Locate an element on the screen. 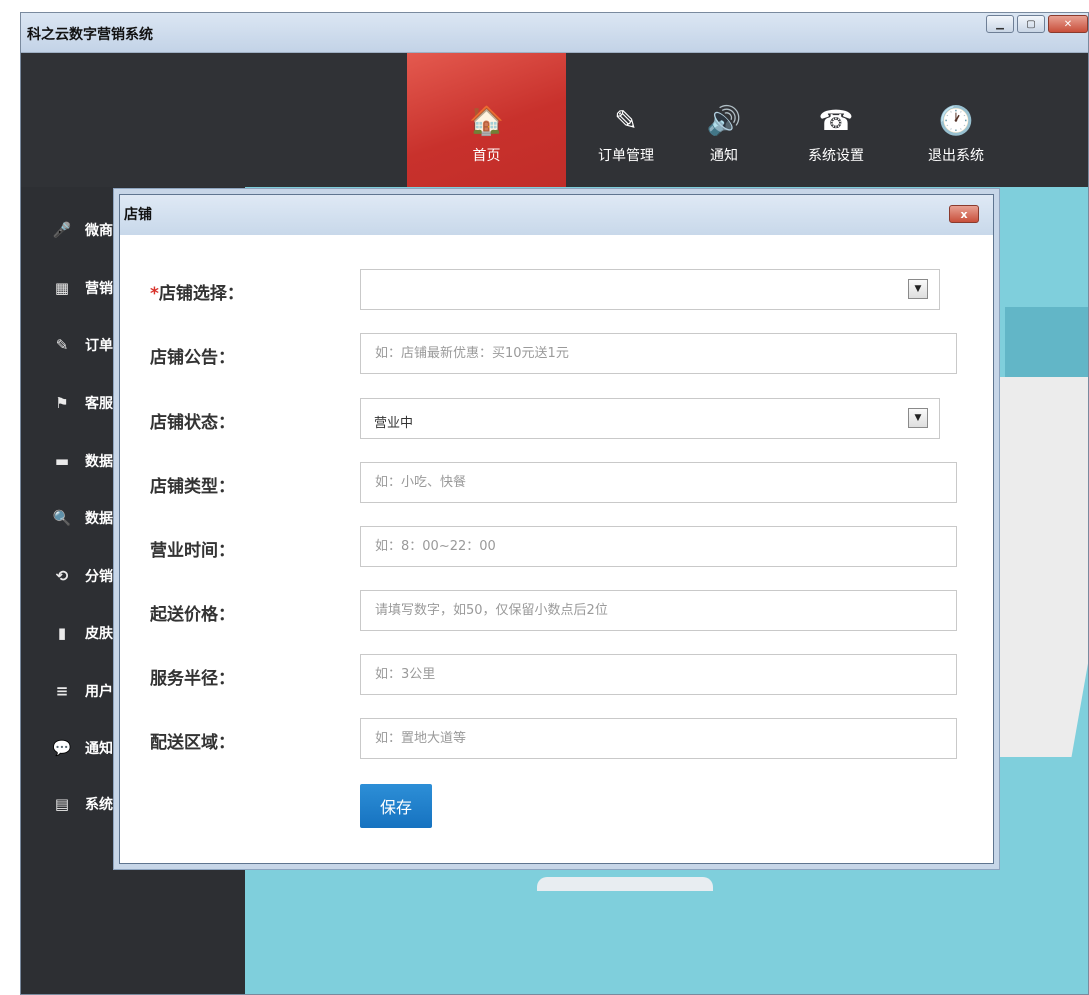 The width and height of the screenshot is (1089, 995). phone-icon: ☎ is located at coordinates (836, 120).